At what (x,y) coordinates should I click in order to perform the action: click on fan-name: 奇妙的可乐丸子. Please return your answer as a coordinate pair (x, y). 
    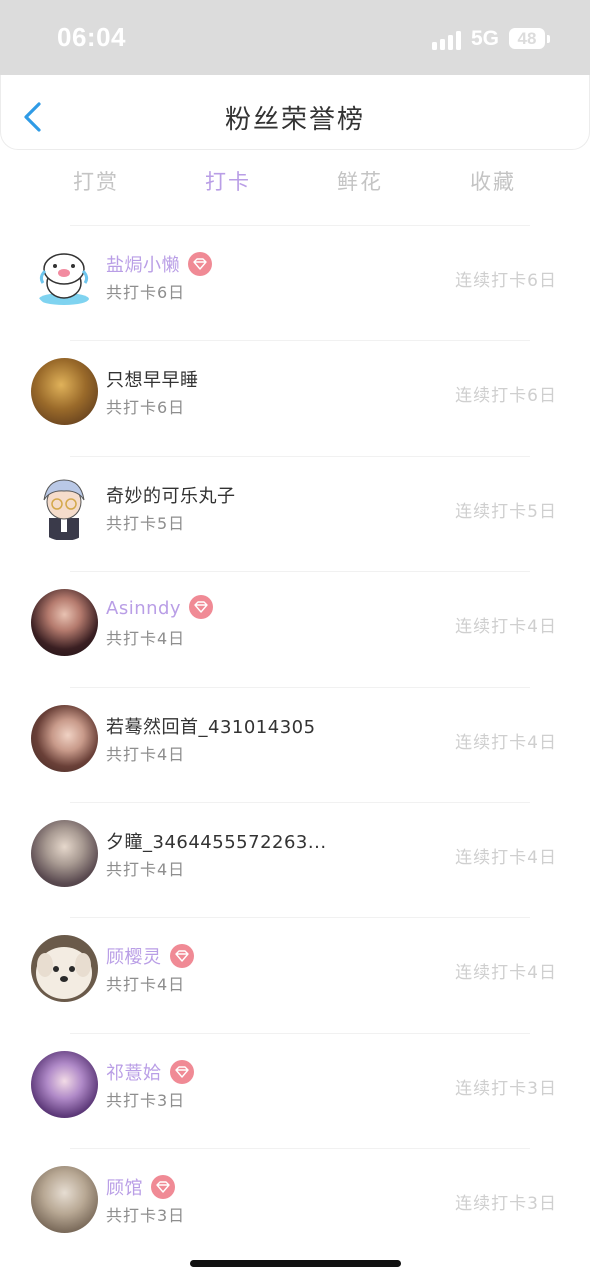
    Looking at the image, I should click on (171, 495).